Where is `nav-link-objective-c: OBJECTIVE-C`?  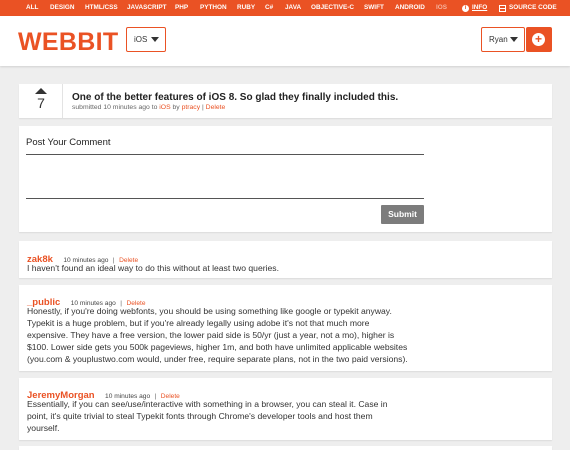 nav-link-objective-c: OBJECTIVE-C is located at coordinates (332, 8).